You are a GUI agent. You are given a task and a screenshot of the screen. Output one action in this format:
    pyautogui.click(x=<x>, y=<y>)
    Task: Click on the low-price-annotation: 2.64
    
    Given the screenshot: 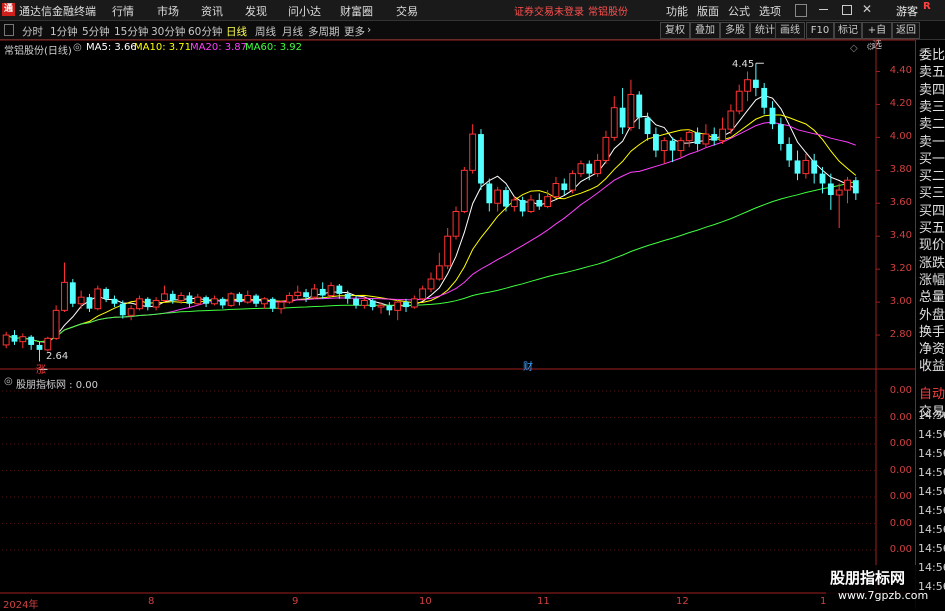 What is the action you would take?
    pyautogui.click(x=57, y=356)
    